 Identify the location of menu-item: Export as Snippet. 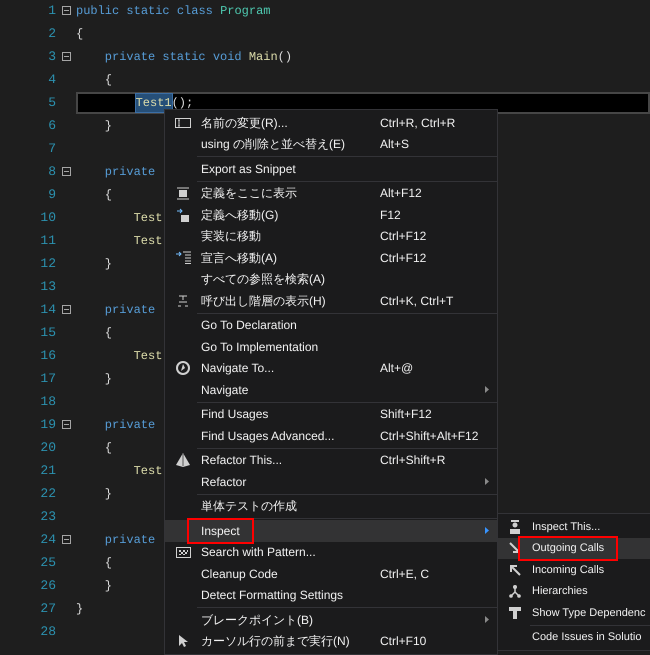
(331, 169).